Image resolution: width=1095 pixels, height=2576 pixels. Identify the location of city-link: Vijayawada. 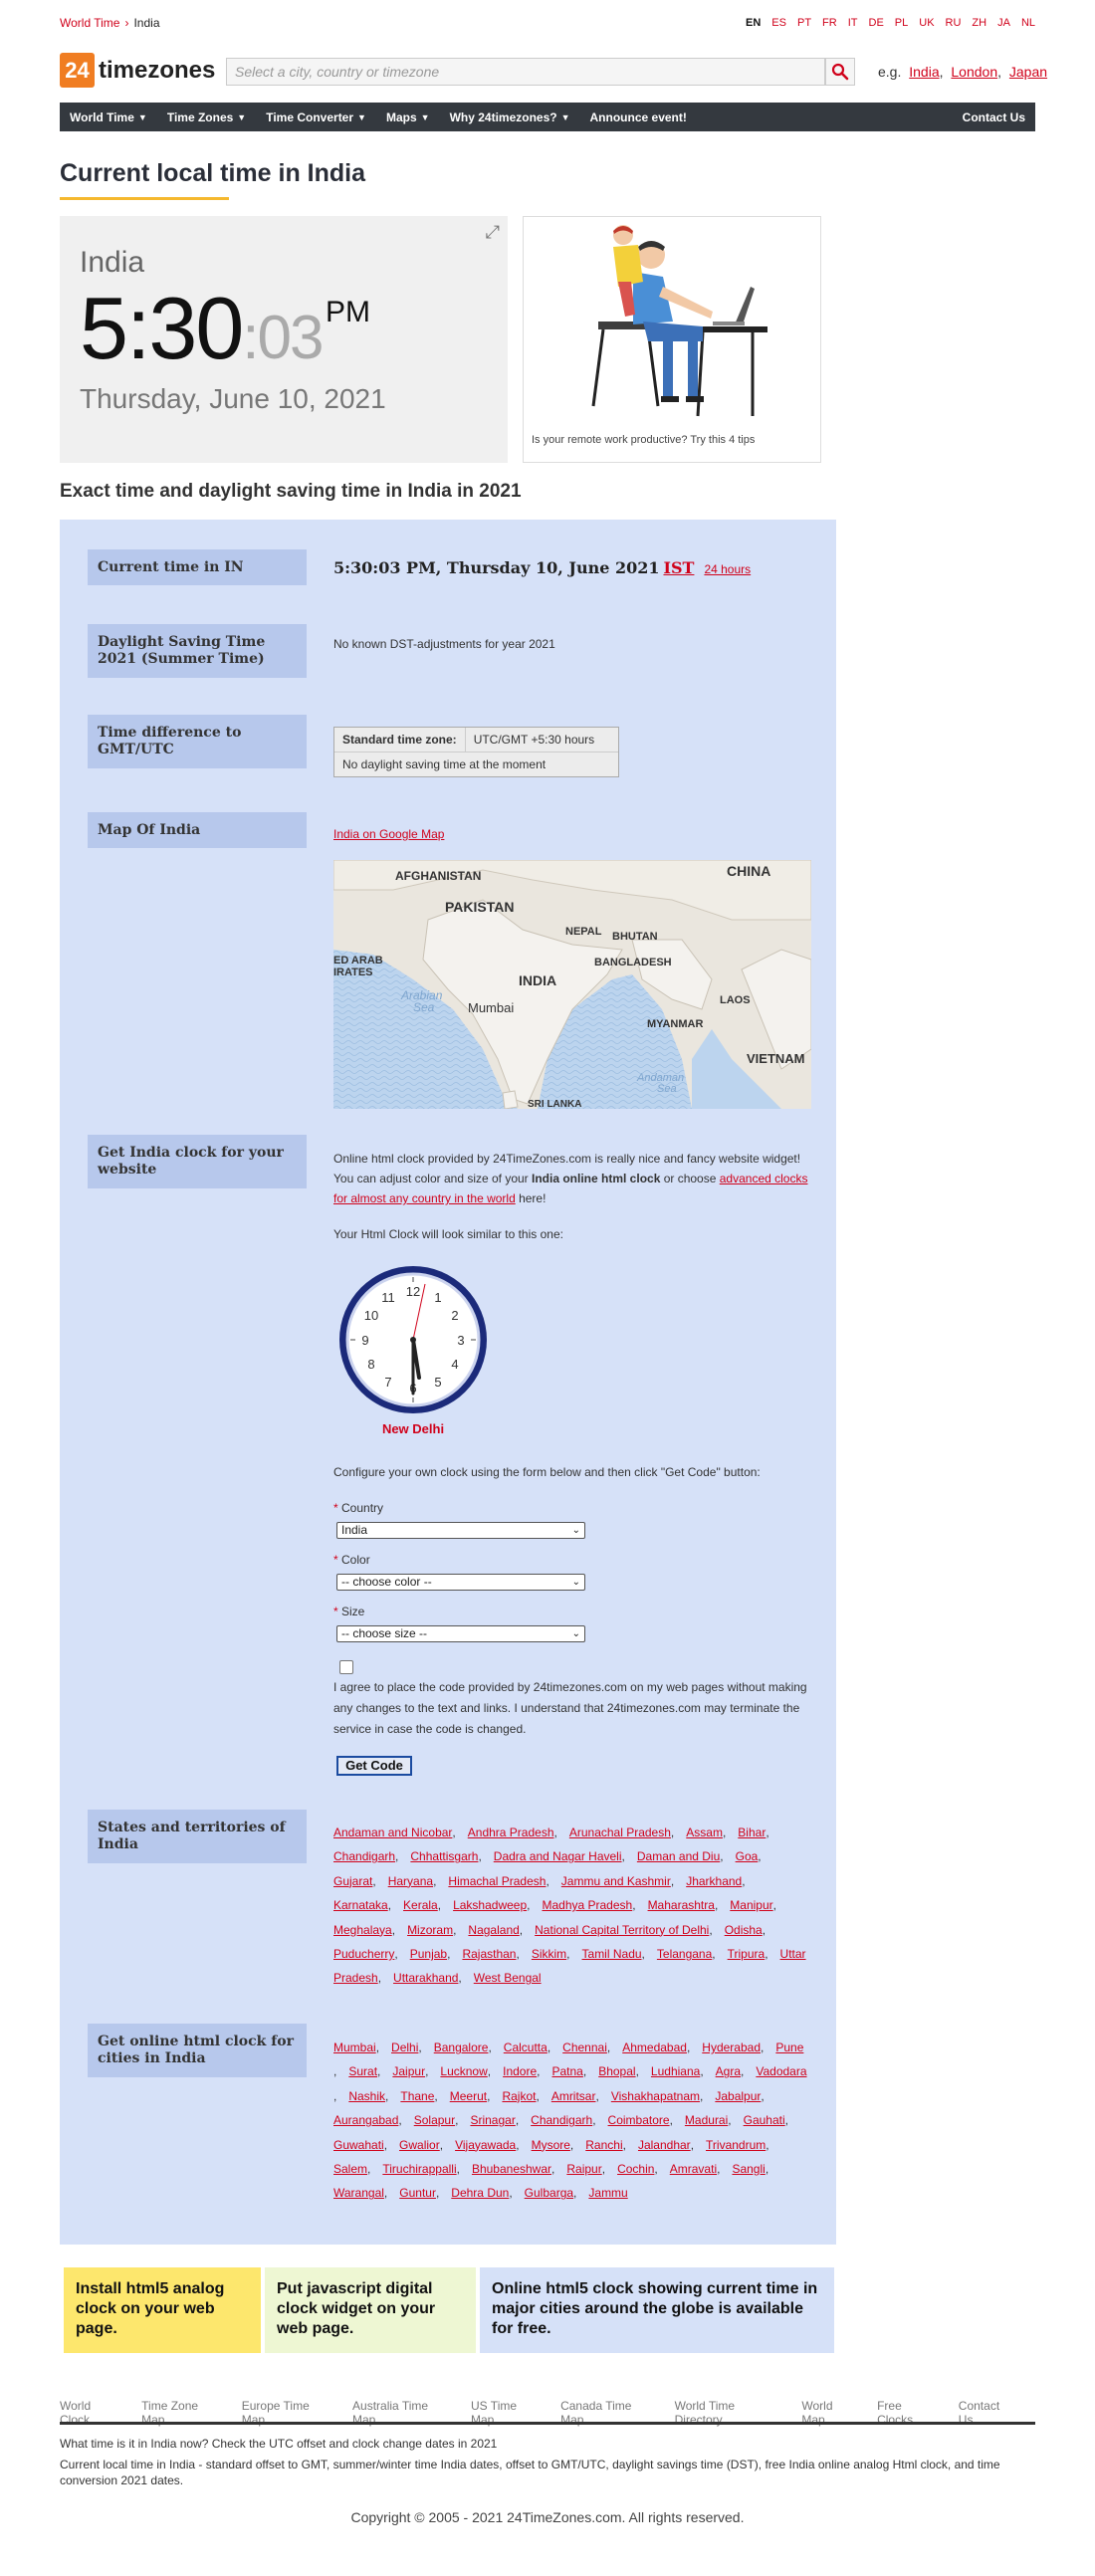
(492, 2145).